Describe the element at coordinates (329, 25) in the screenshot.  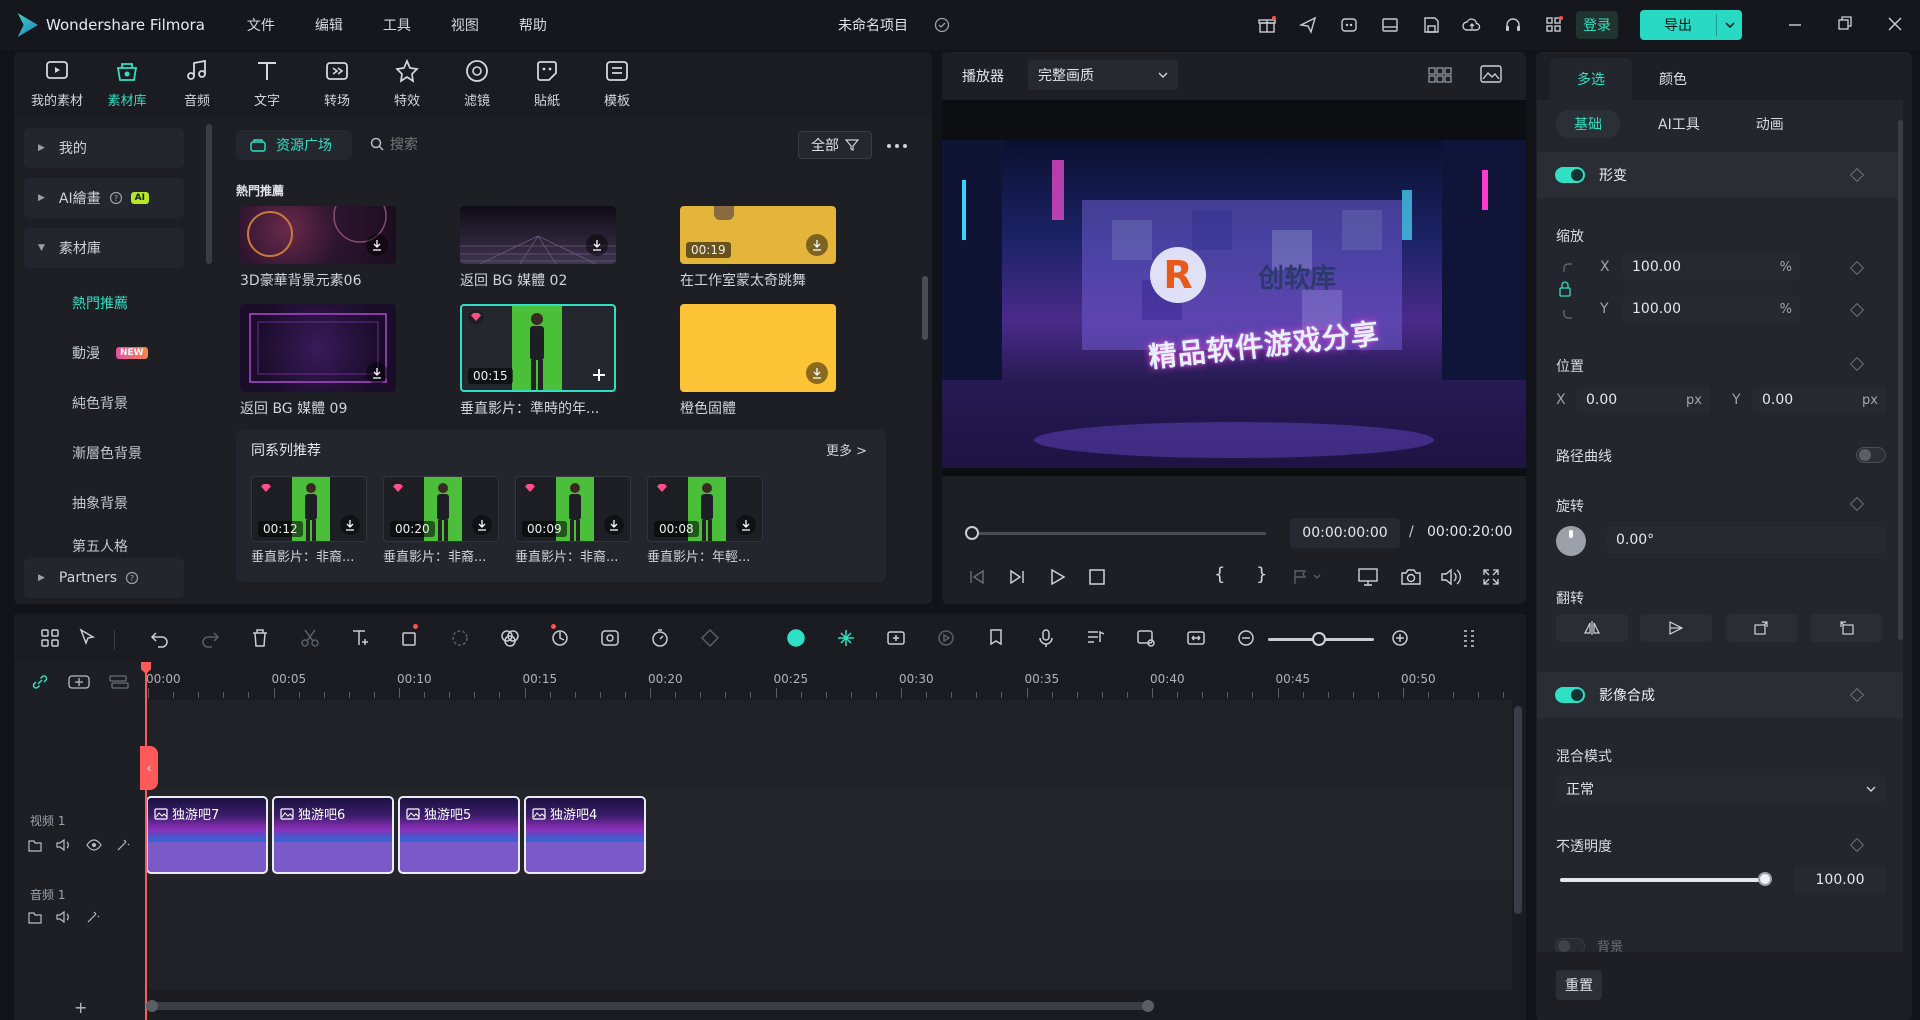
I see `menu-edit: 编辑` at that location.